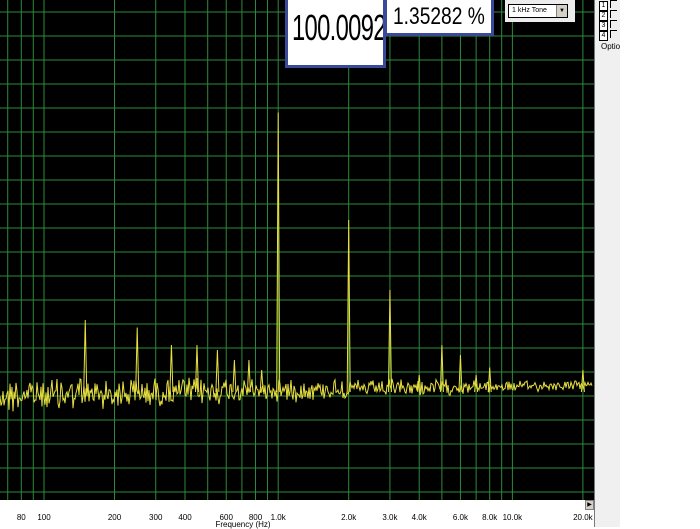  I want to click on level-readout: 100.0092 %, so click(335, 34).